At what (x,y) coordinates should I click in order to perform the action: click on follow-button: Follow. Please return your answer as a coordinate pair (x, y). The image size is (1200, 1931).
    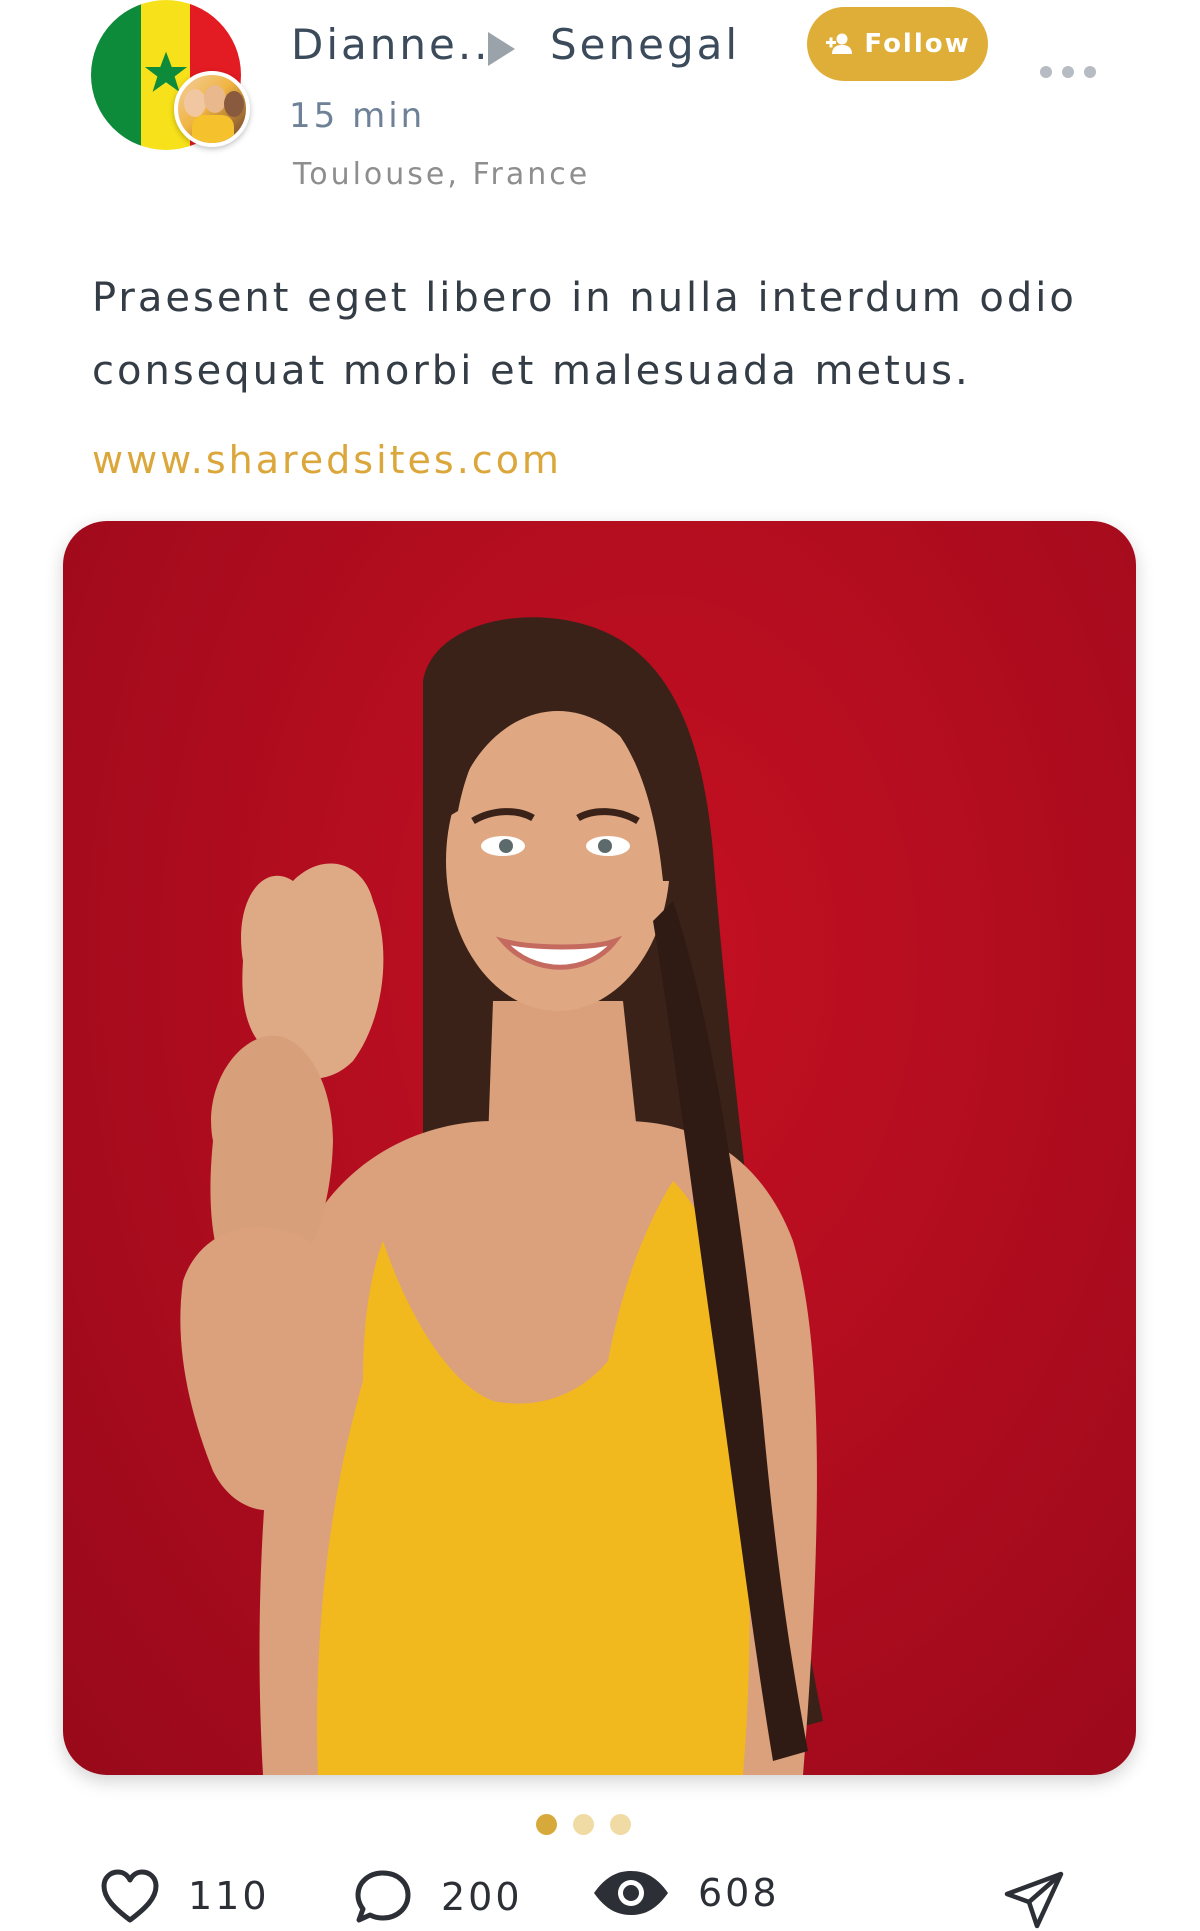
    Looking at the image, I should click on (897, 44).